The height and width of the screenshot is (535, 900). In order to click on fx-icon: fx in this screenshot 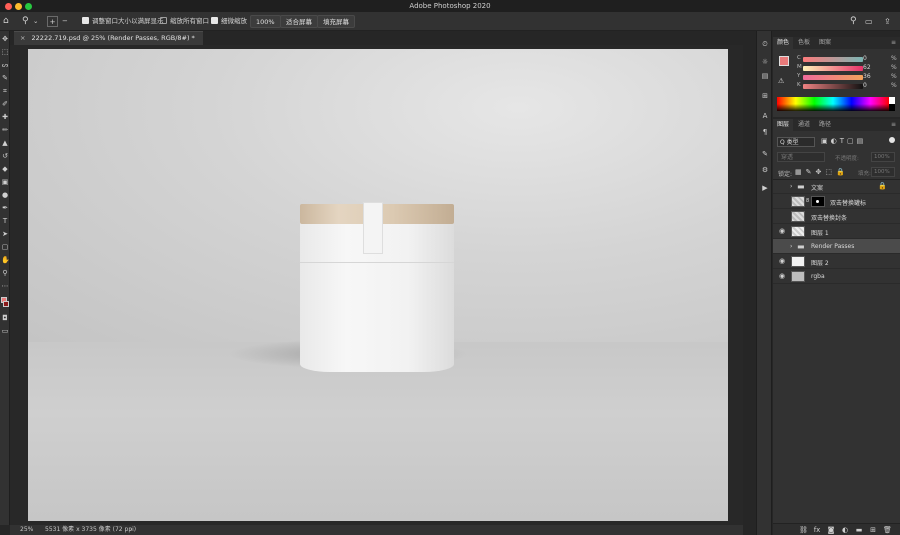, I will do `click(817, 530)`.